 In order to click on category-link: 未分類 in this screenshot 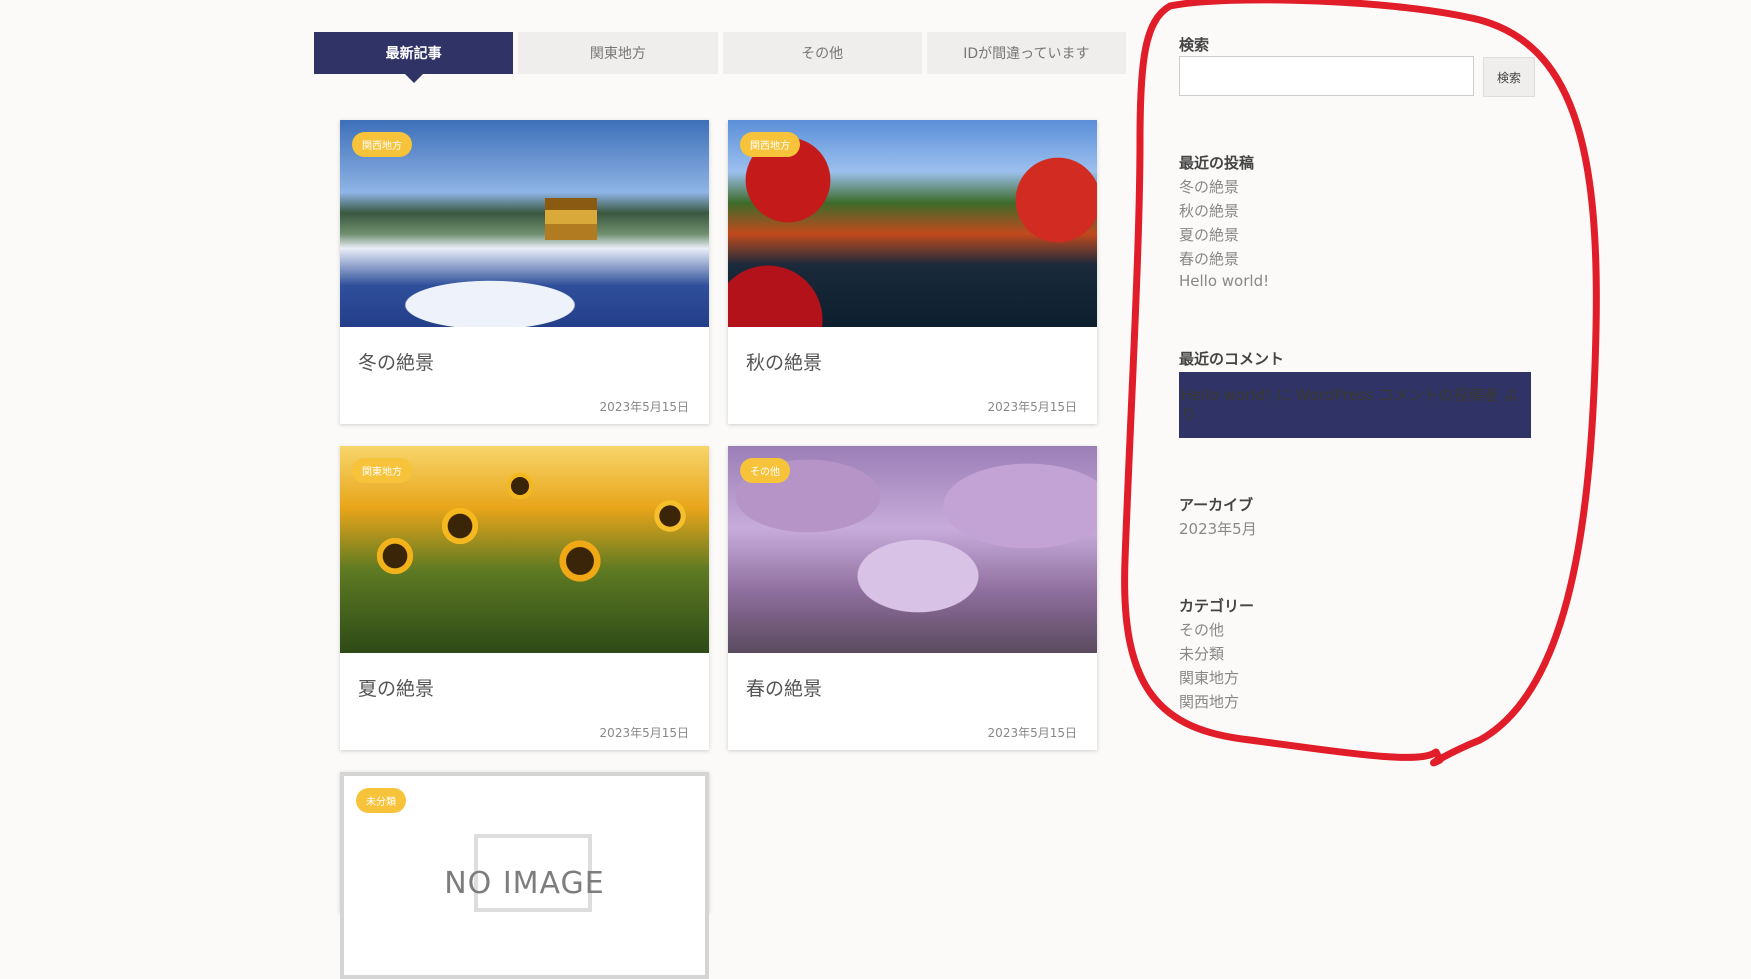, I will do `click(1201, 653)`.